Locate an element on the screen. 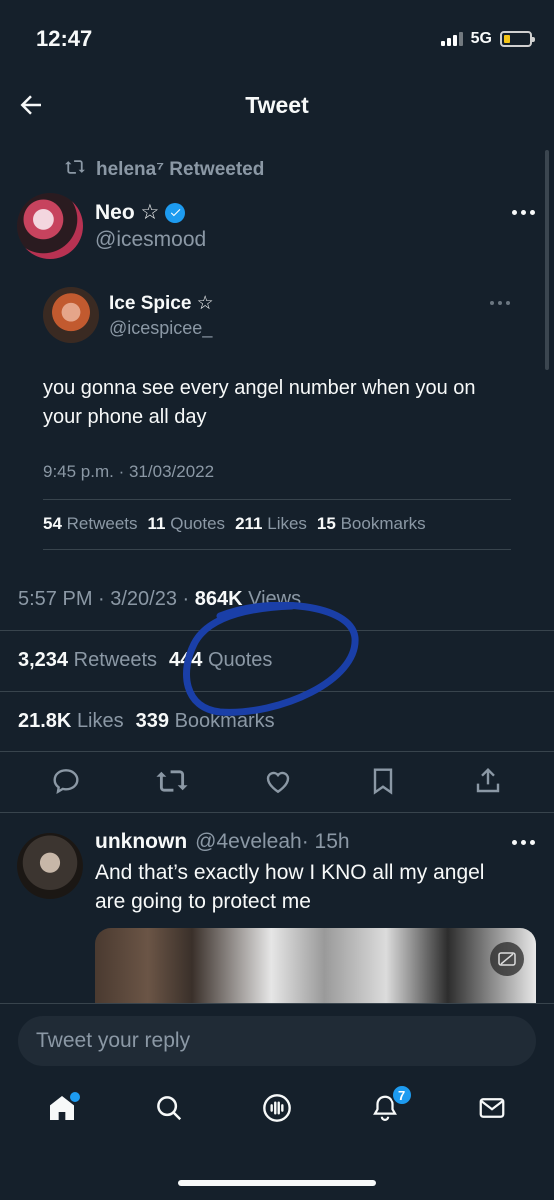 The height and width of the screenshot is (1200, 554). more-icon is located at coordinates (523, 212).